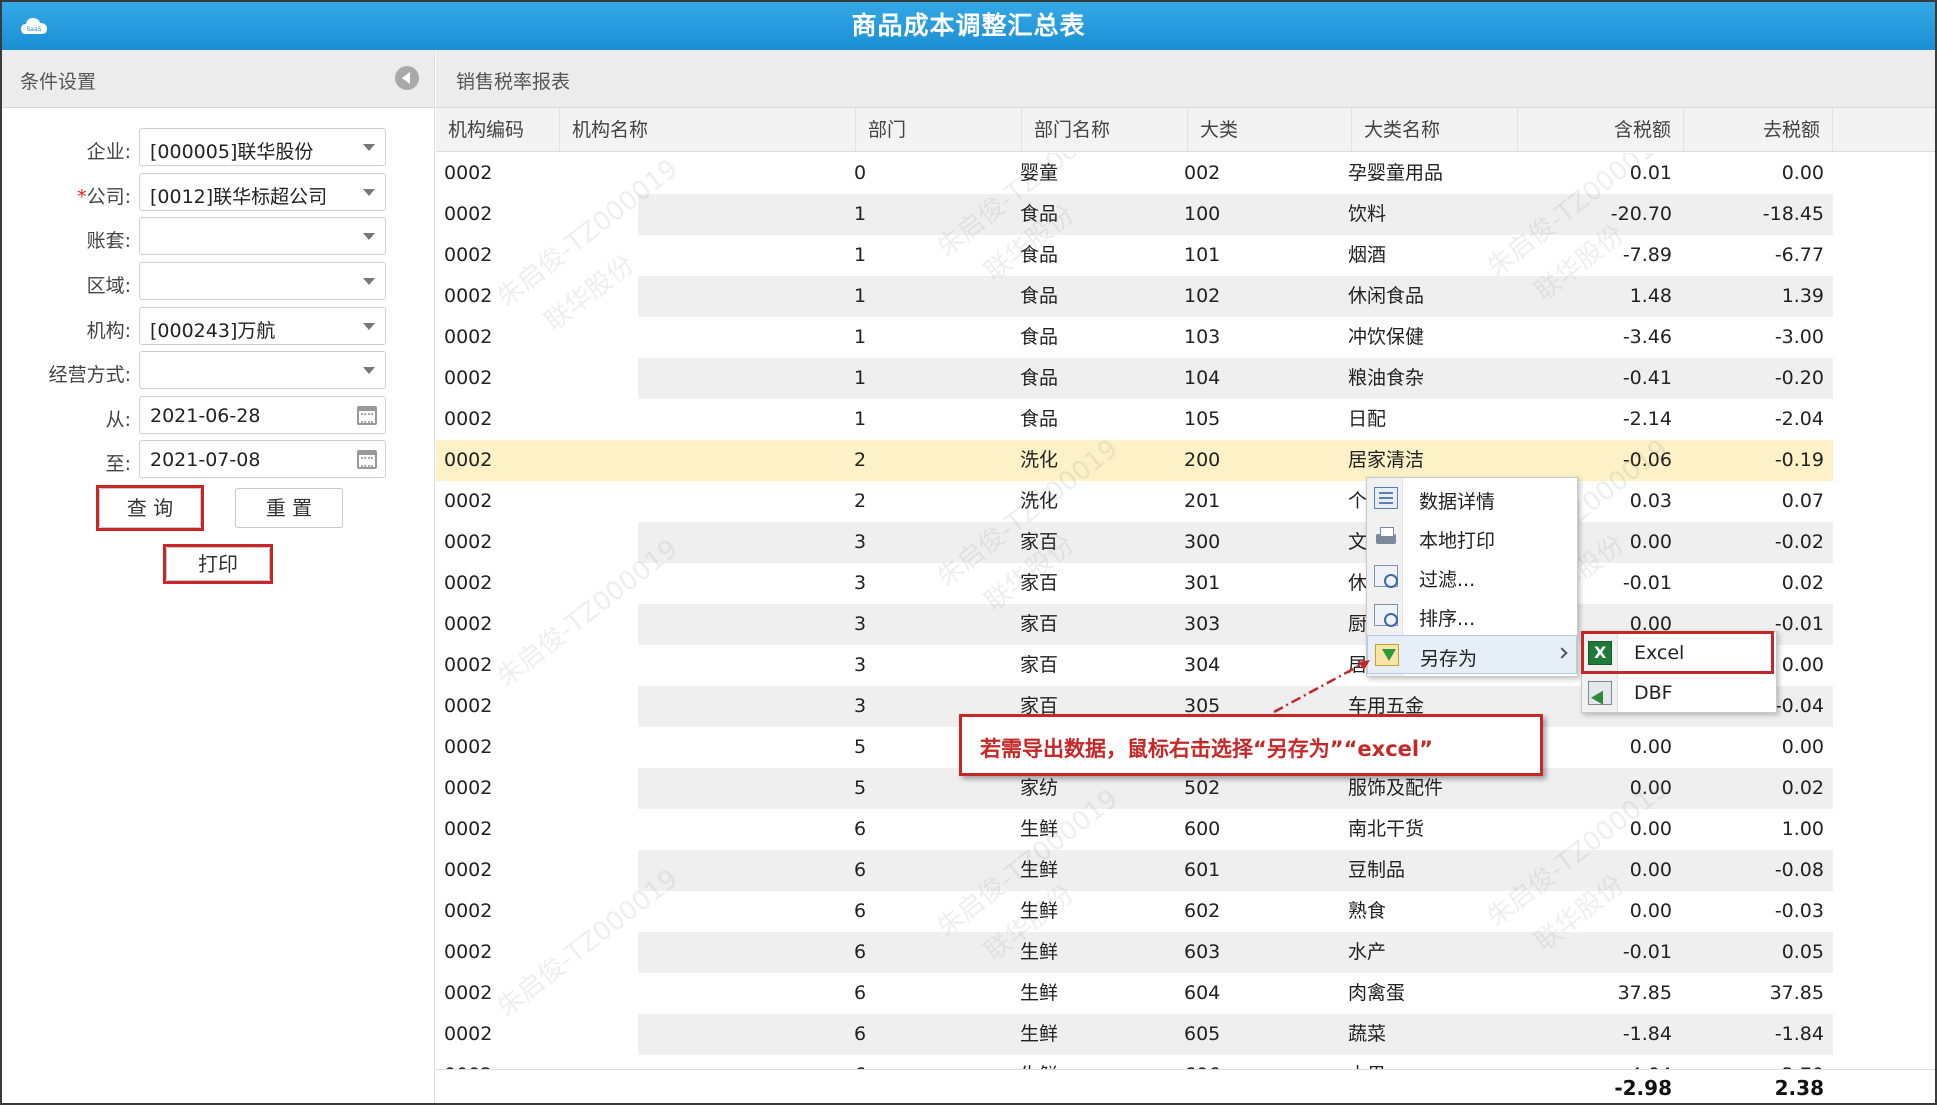 This screenshot has height=1105, width=1937. Describe the element at coordinates (1134, 419) in the screenshot. I see `table-row: 0002 1 食品 105 日配 -2.14 -2.04` at that location.